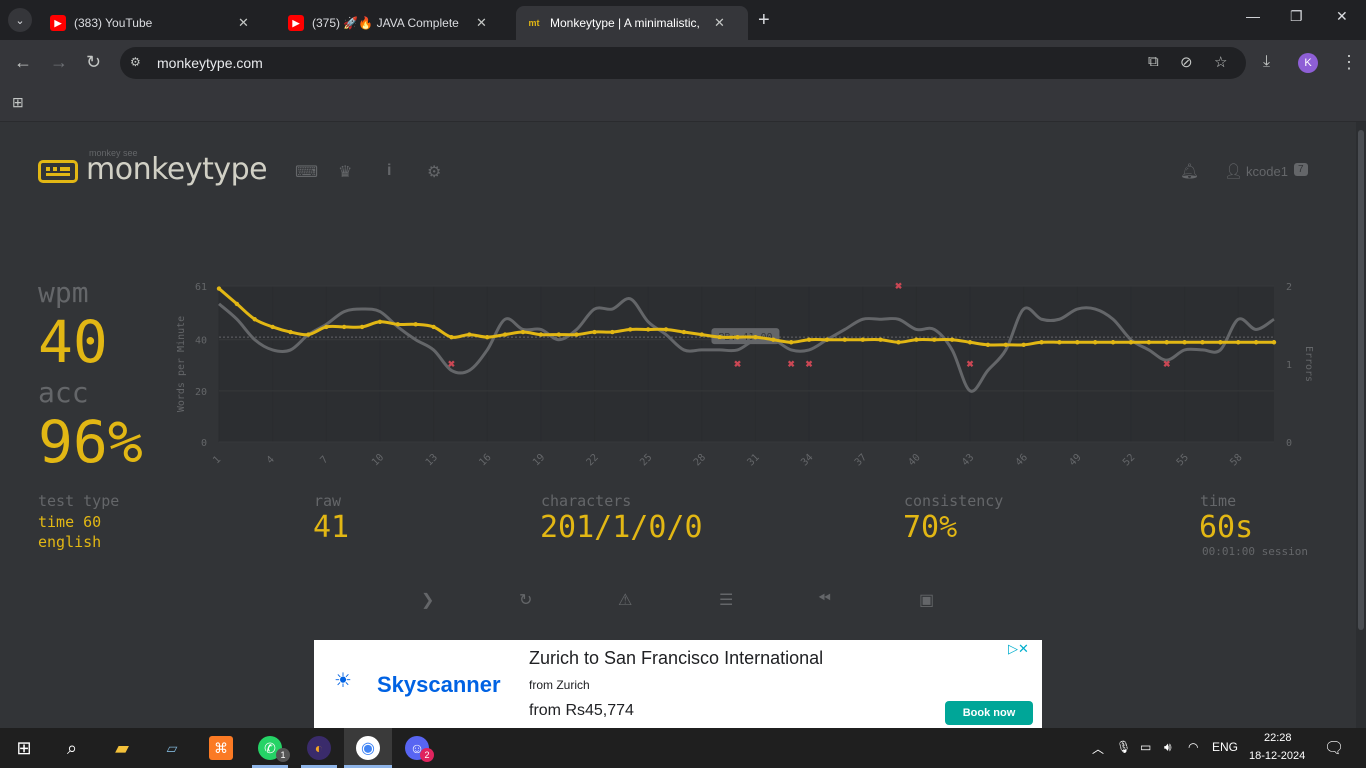 Image resolution: width=1366 pixels, height=768 pixels. I want to click on crown-icon: ♛, so click(345, 172).